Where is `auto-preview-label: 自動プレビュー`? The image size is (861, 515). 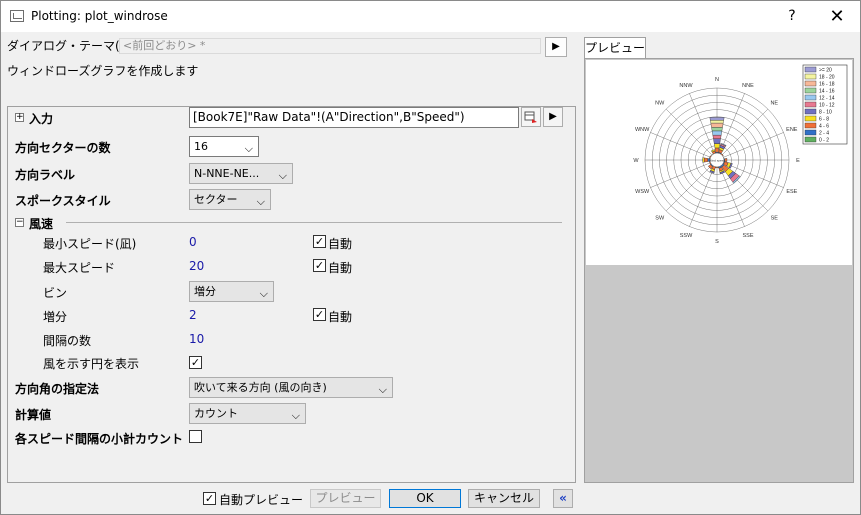
auto-preview-label: 自動プレビュー is located at coordinates (261, 500).